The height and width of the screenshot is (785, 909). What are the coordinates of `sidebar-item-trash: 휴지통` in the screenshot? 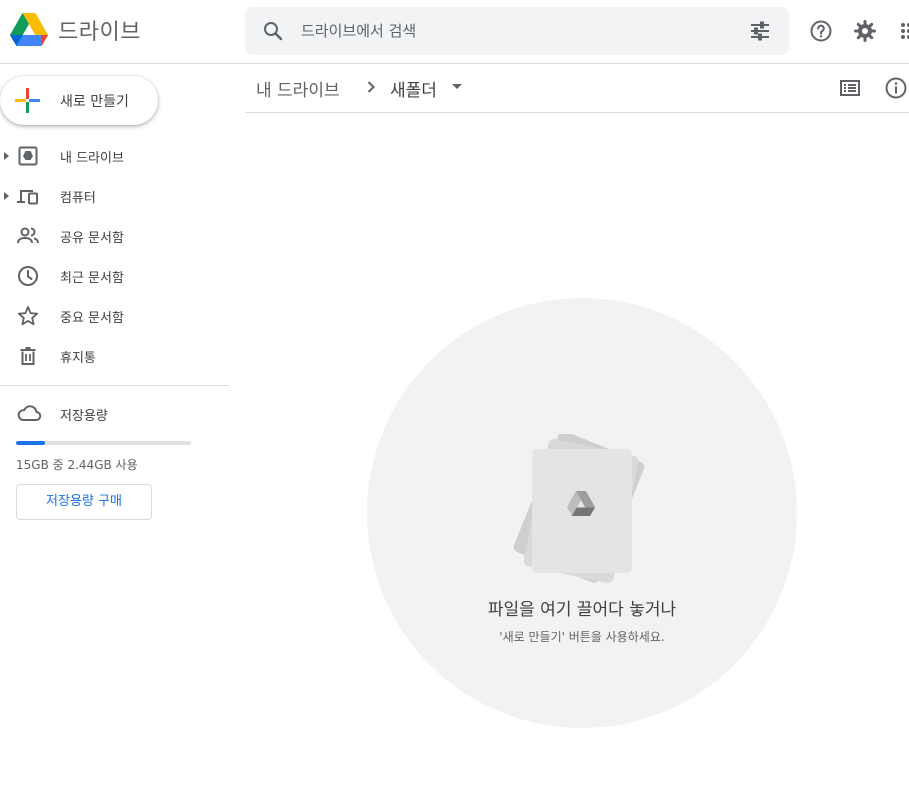 It's located at (114, 356).